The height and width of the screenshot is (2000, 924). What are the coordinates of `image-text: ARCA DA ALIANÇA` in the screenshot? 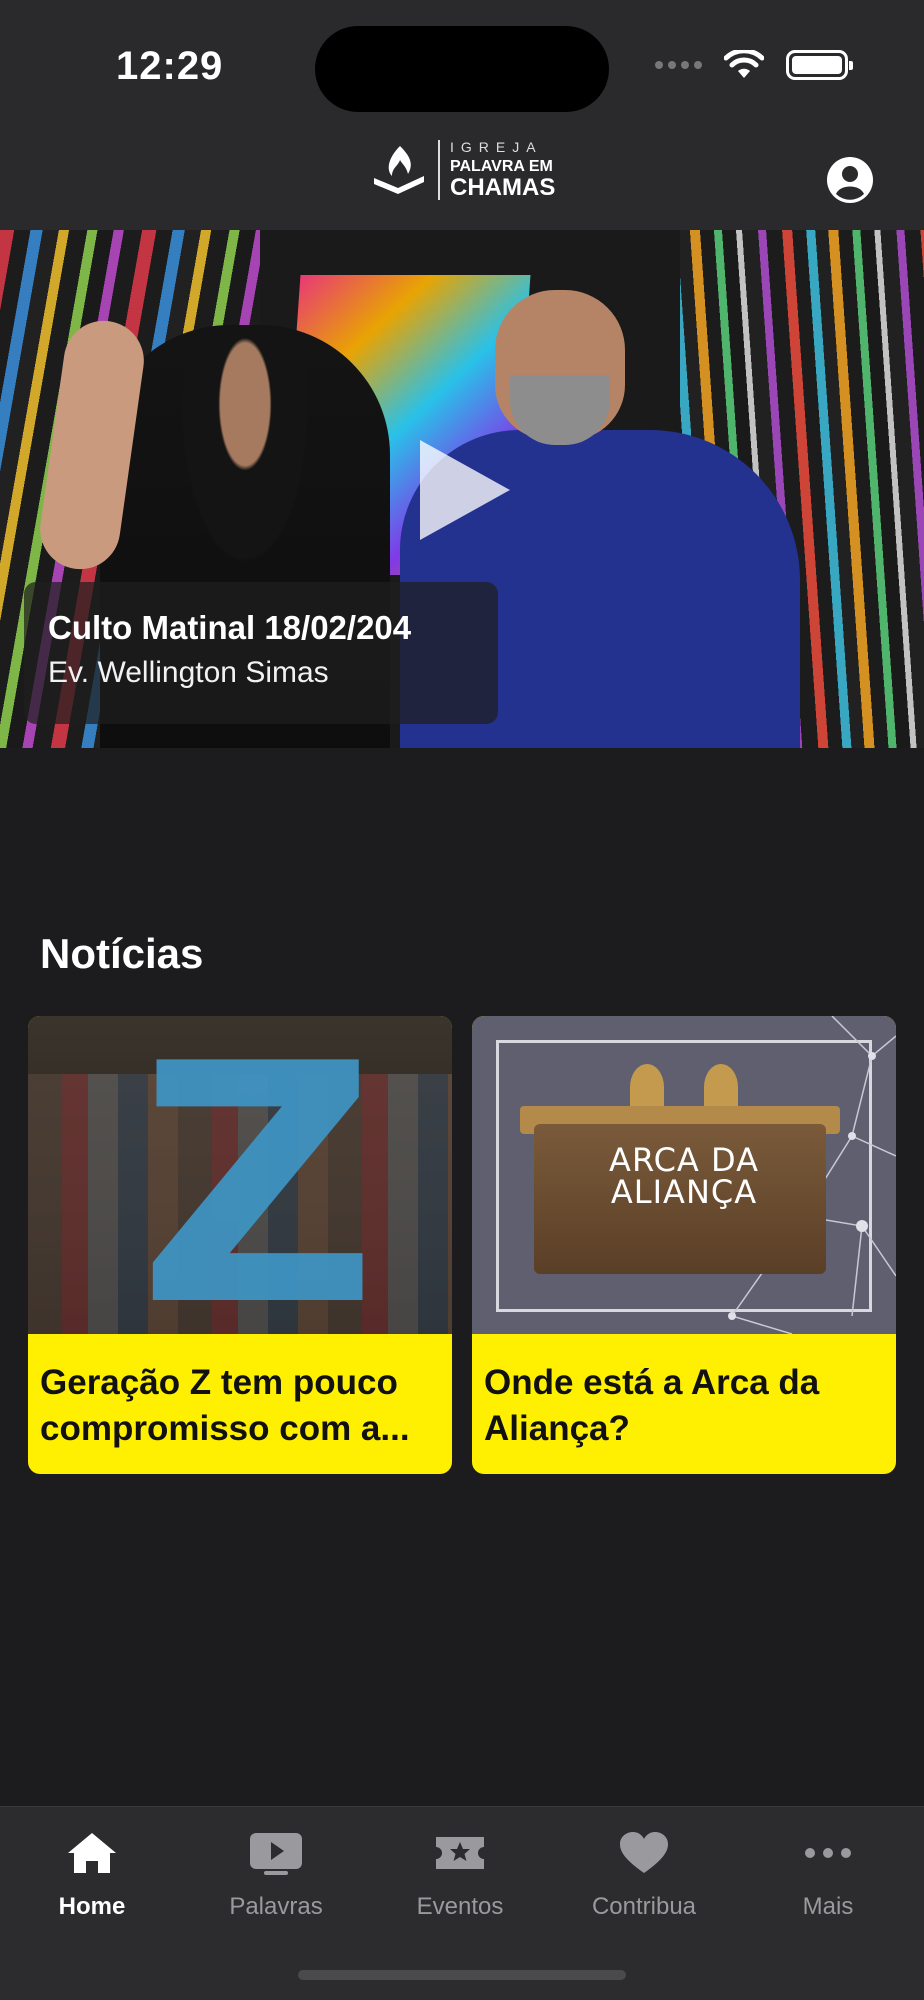 It's located at (684, 1176).